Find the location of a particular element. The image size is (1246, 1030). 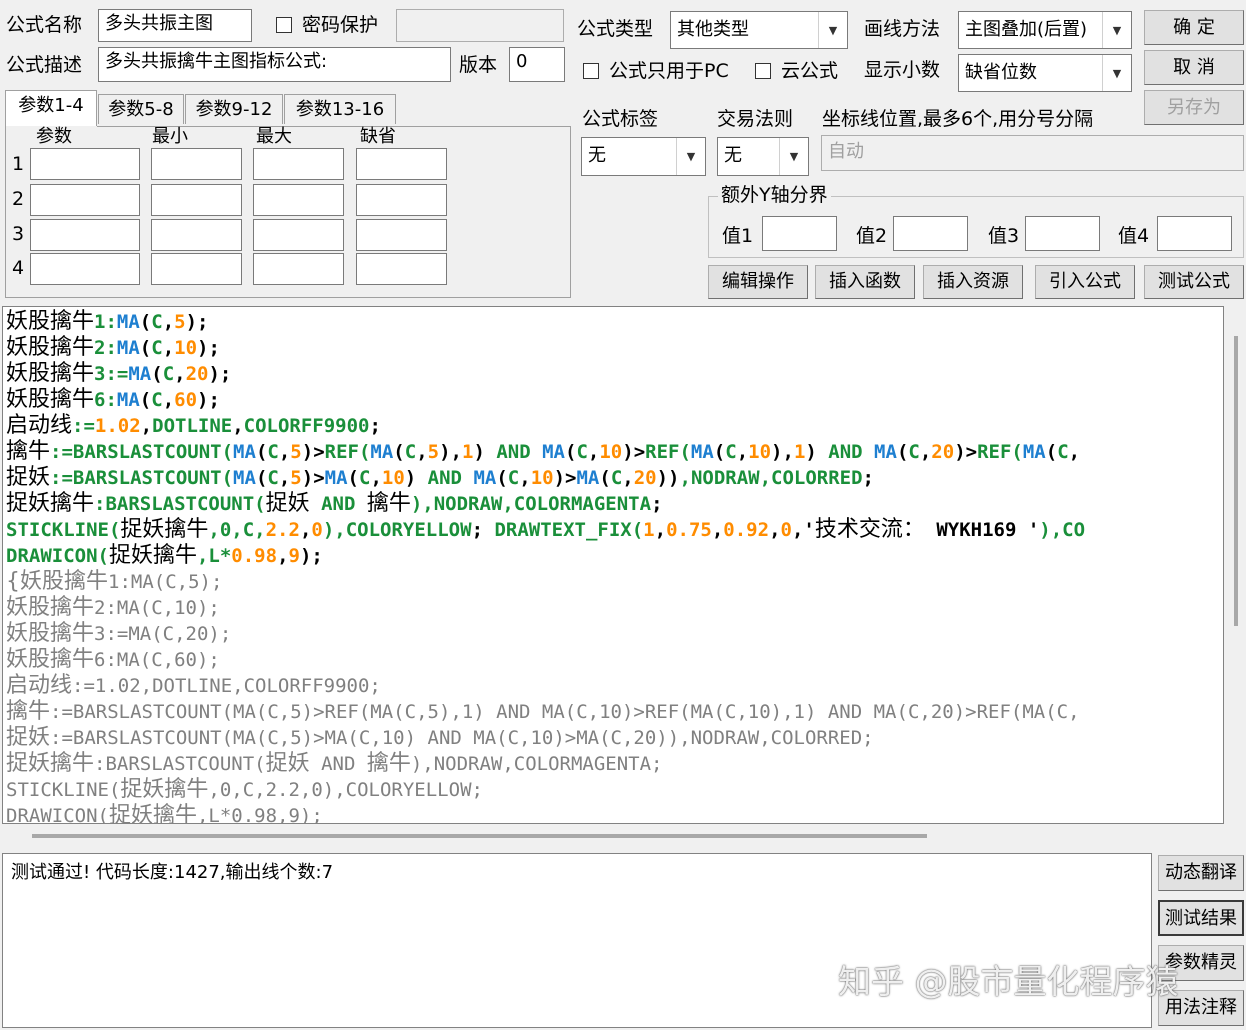

code-line: STICKLINE(捉妖擒牛,0,C,2.2,0),COLORYELLOW; is located at coordinates (545, 790).